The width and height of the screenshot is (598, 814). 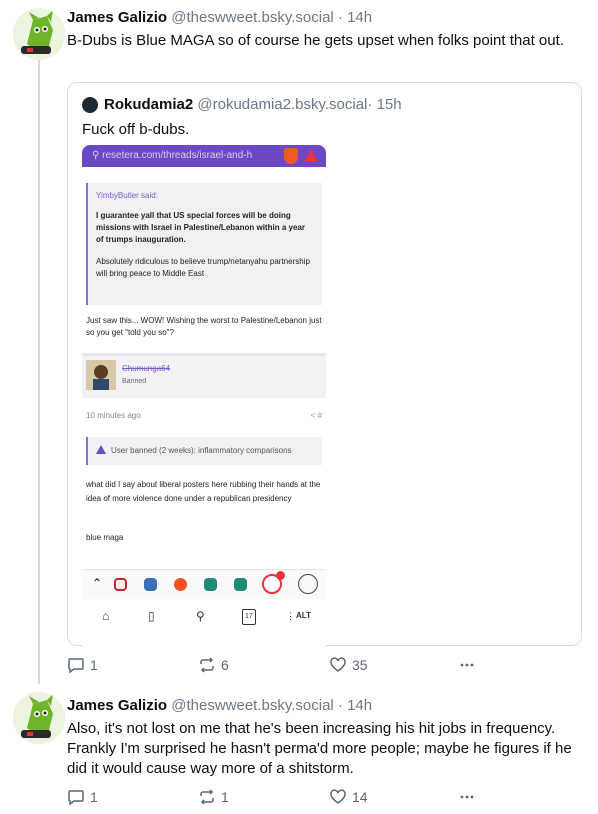 I want to click on quoted-post-timestamp: · 15h, so click(x=384, y=105).